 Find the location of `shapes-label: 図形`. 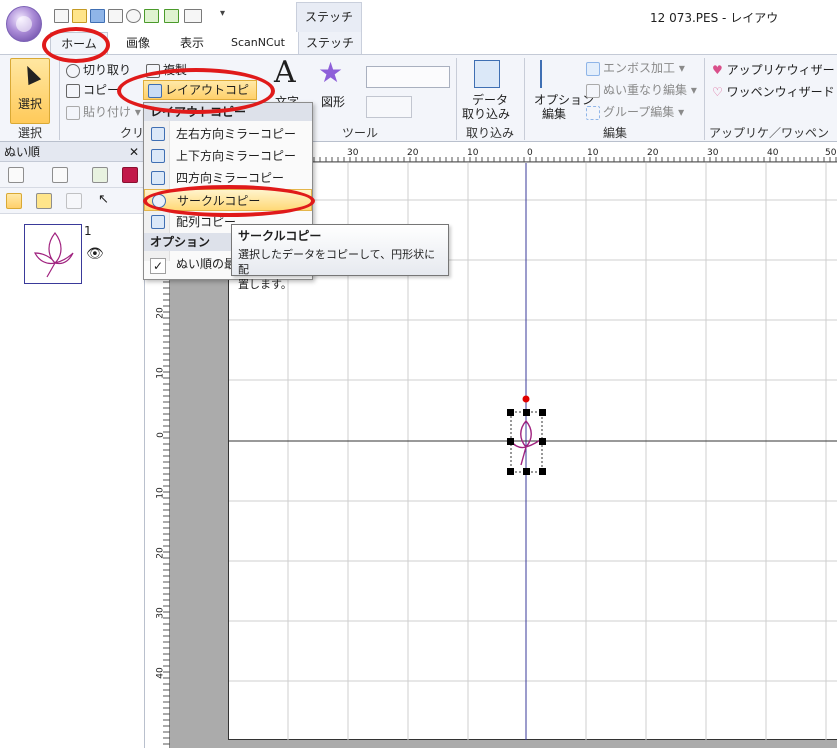

shapes-label: 図形 is located at coordinates (333, 102).